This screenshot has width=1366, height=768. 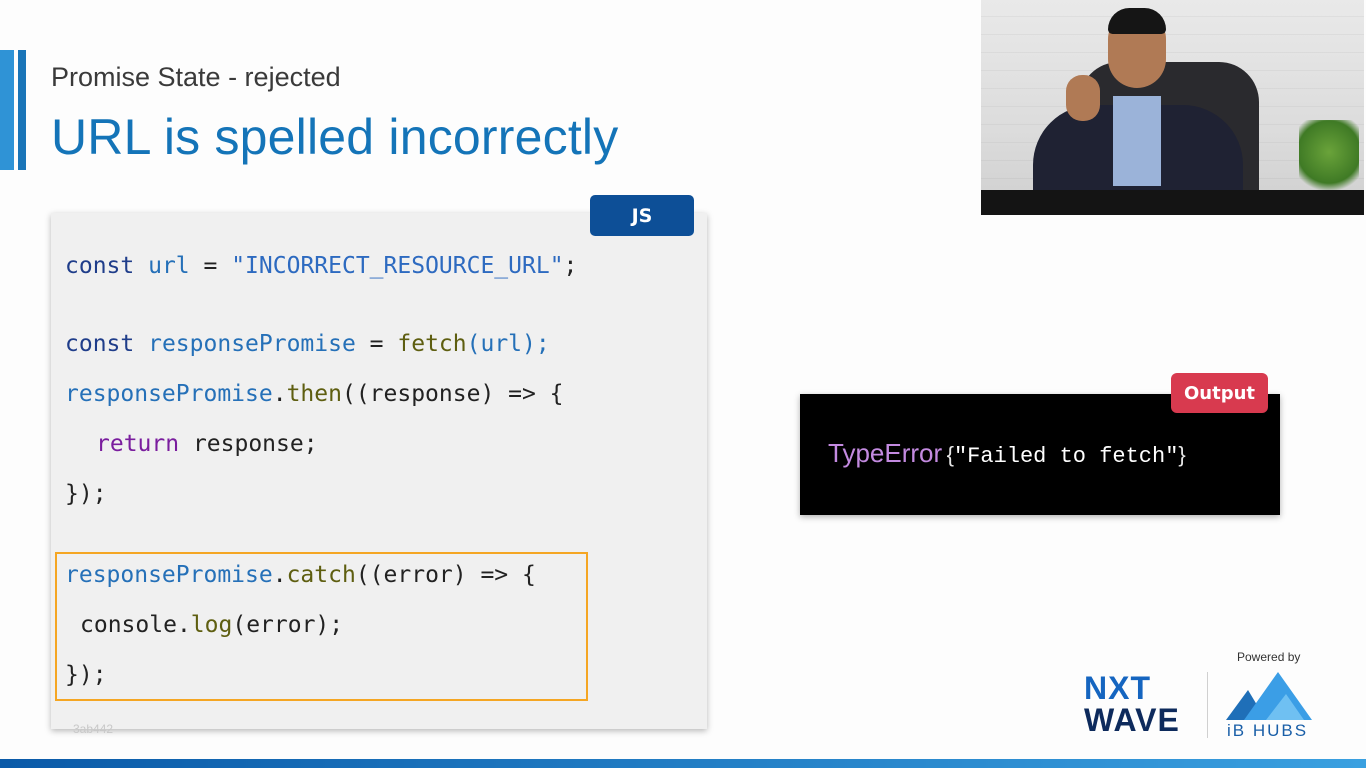 I want to click on code-punctuation: ;, so click(x=570, y=266).